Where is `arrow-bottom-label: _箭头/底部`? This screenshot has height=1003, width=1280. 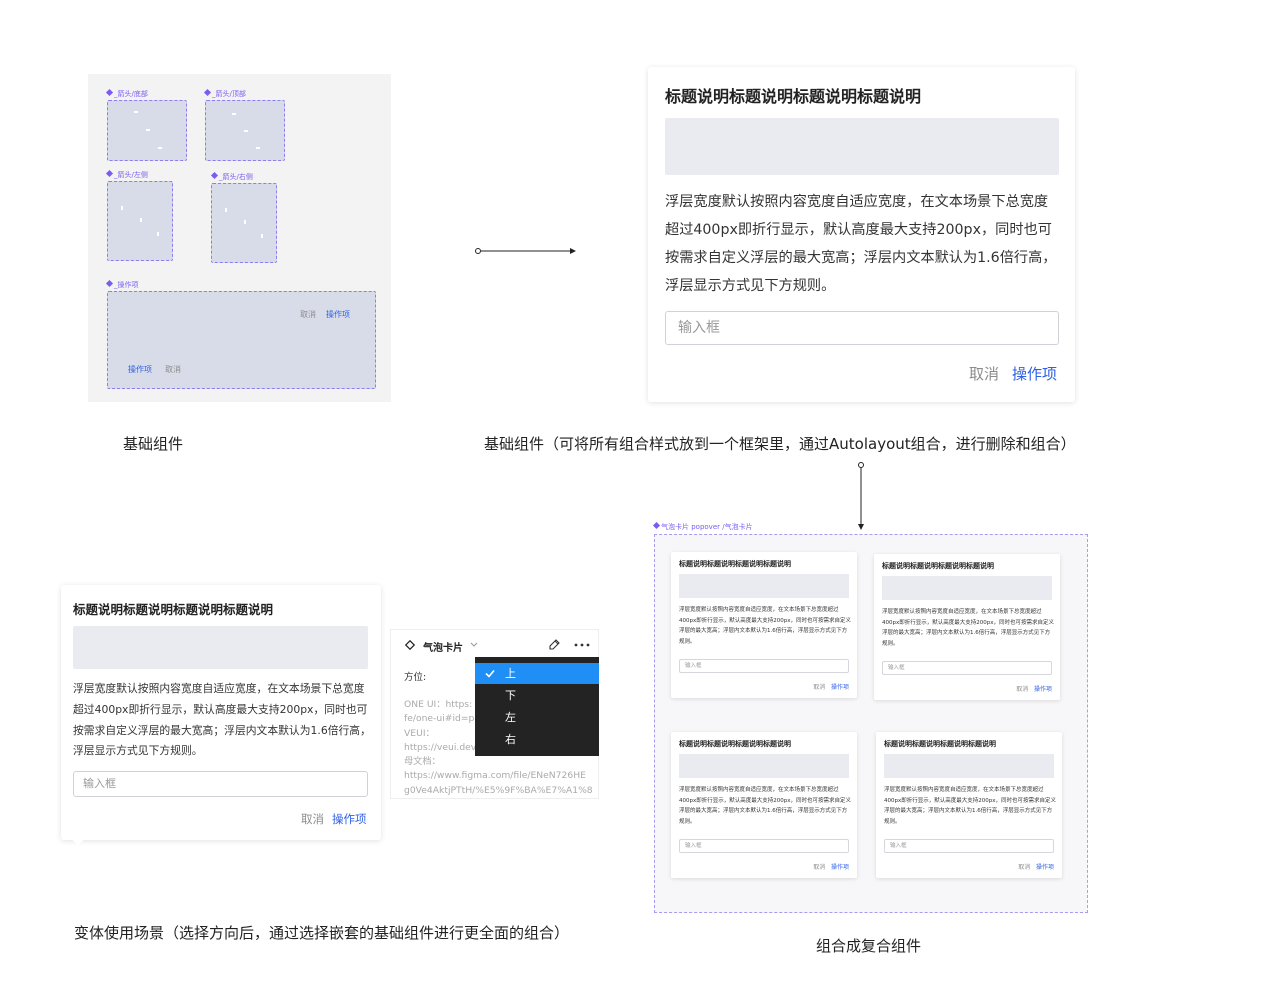
arrow-bottom-label: _箭头/底部 is located at coordinates (126, 93).